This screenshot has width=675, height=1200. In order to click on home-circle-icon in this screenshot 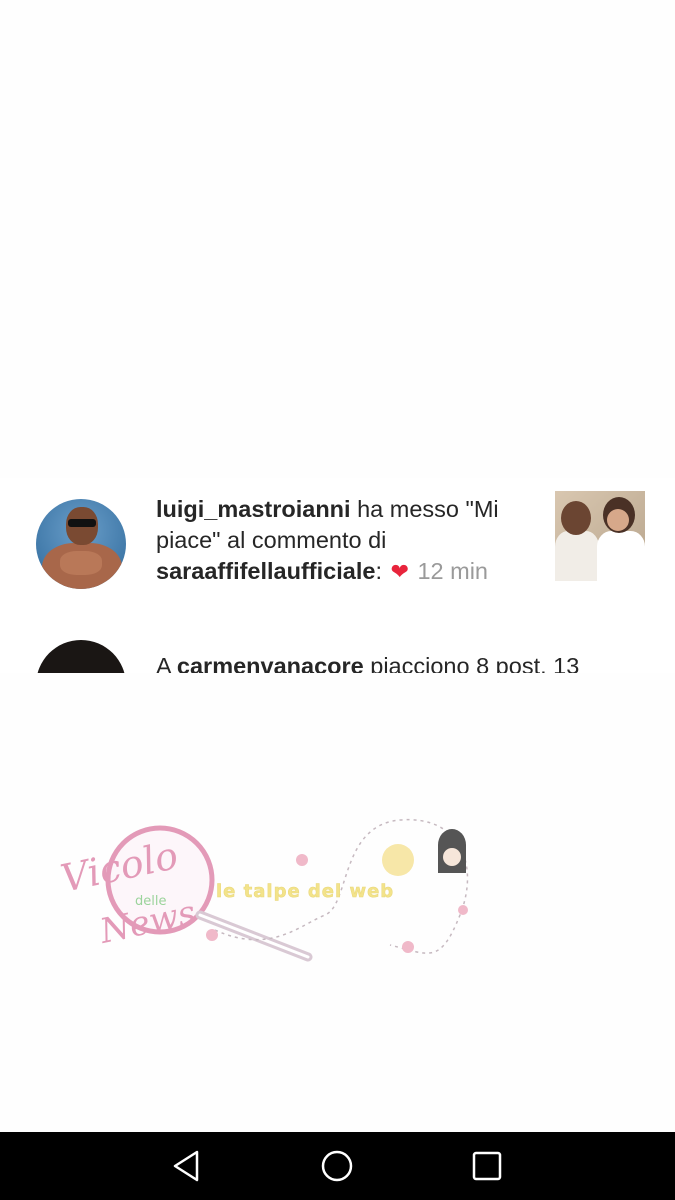, I will do `click(337, 1166)`.